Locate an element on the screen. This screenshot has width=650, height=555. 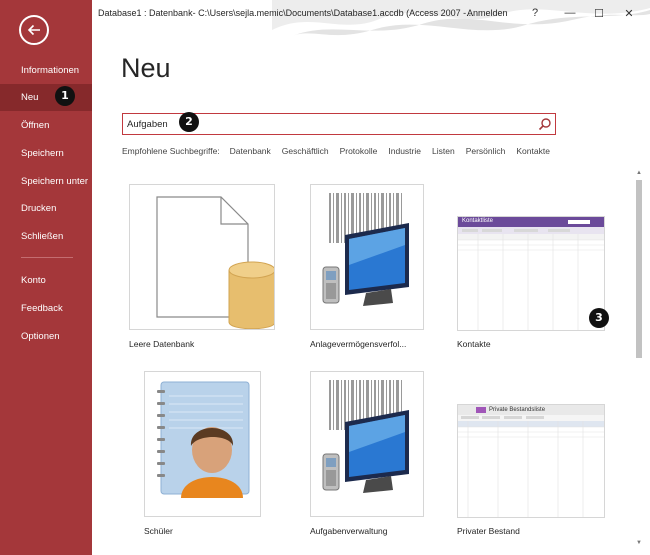
callout-badge-3: 3 is located at coordinates (599, 318).